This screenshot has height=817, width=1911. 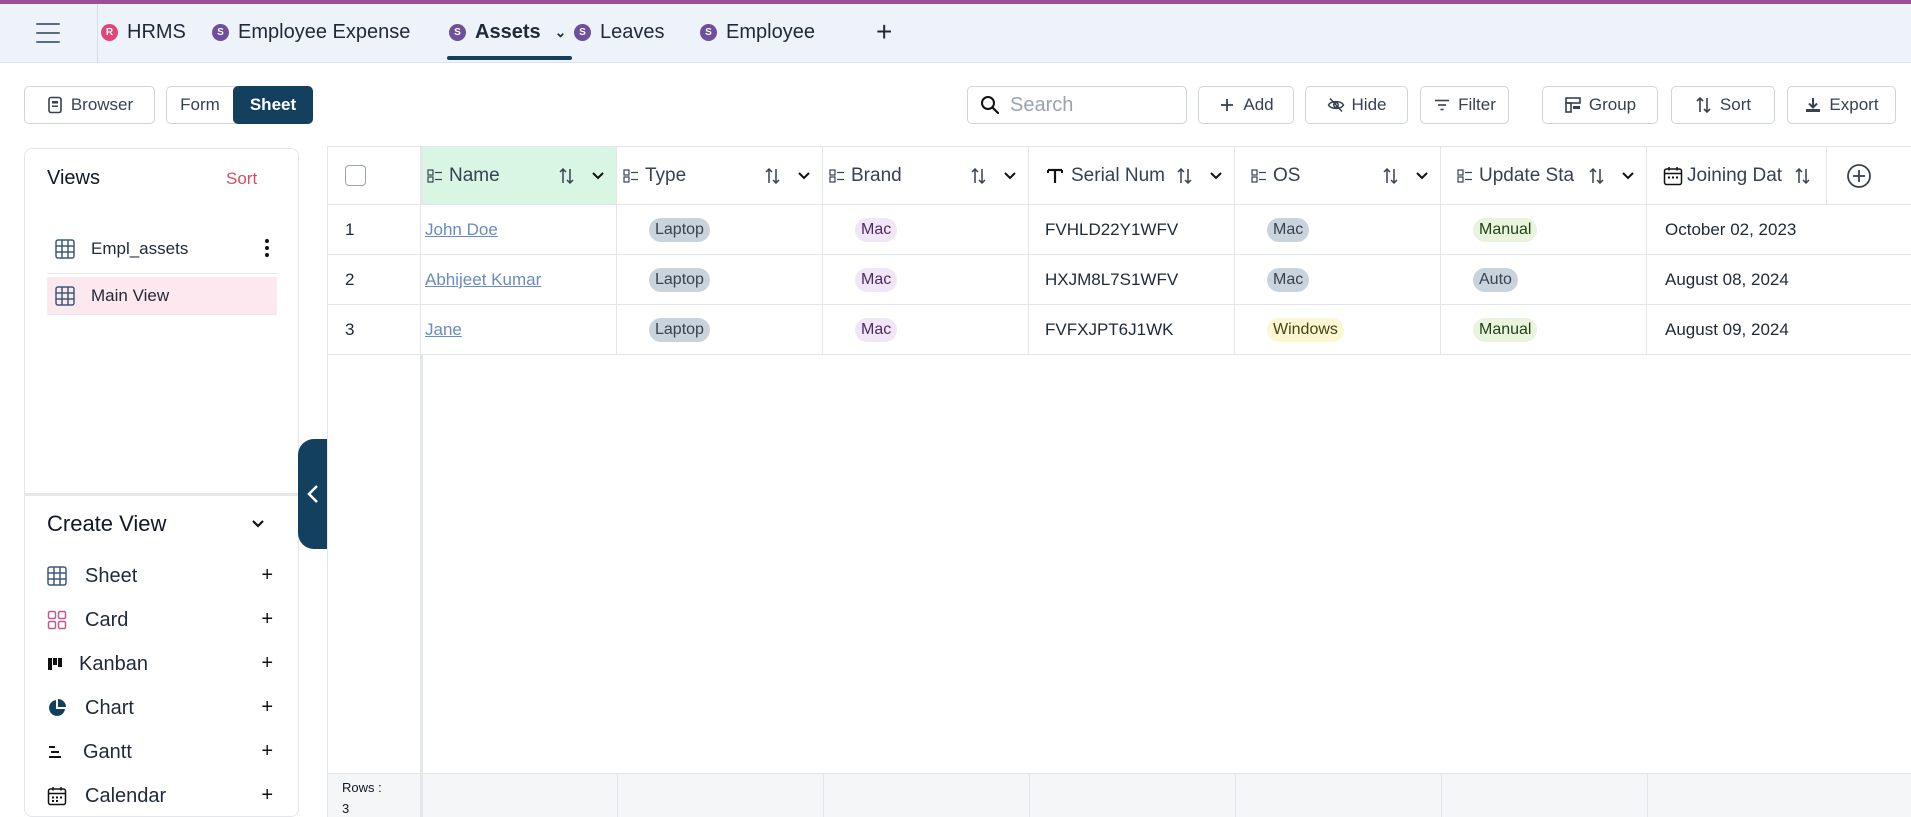 What do you see at coordinates (156, 31) in the screenshot?
I see `tab-label: HRMS` at bounding box center [156, 31].